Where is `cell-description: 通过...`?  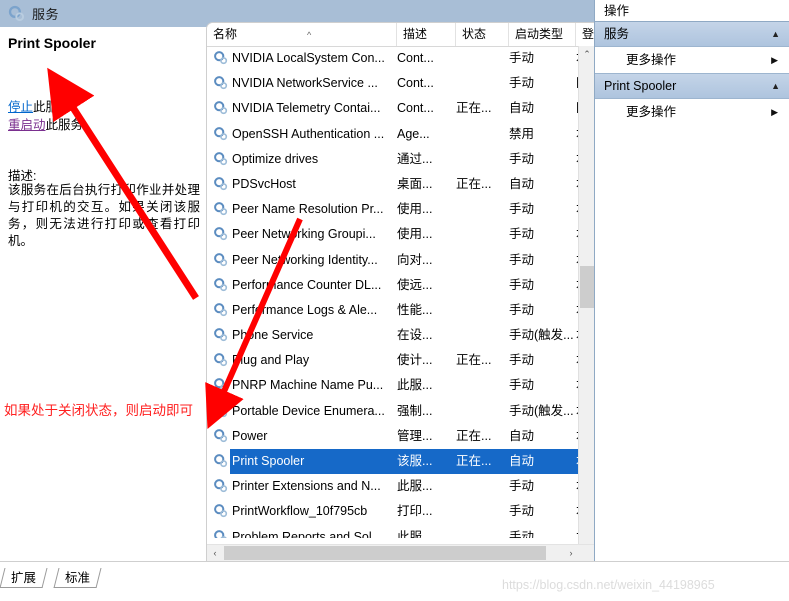
cell-description: 通过... is located at coordinates (415, 158).